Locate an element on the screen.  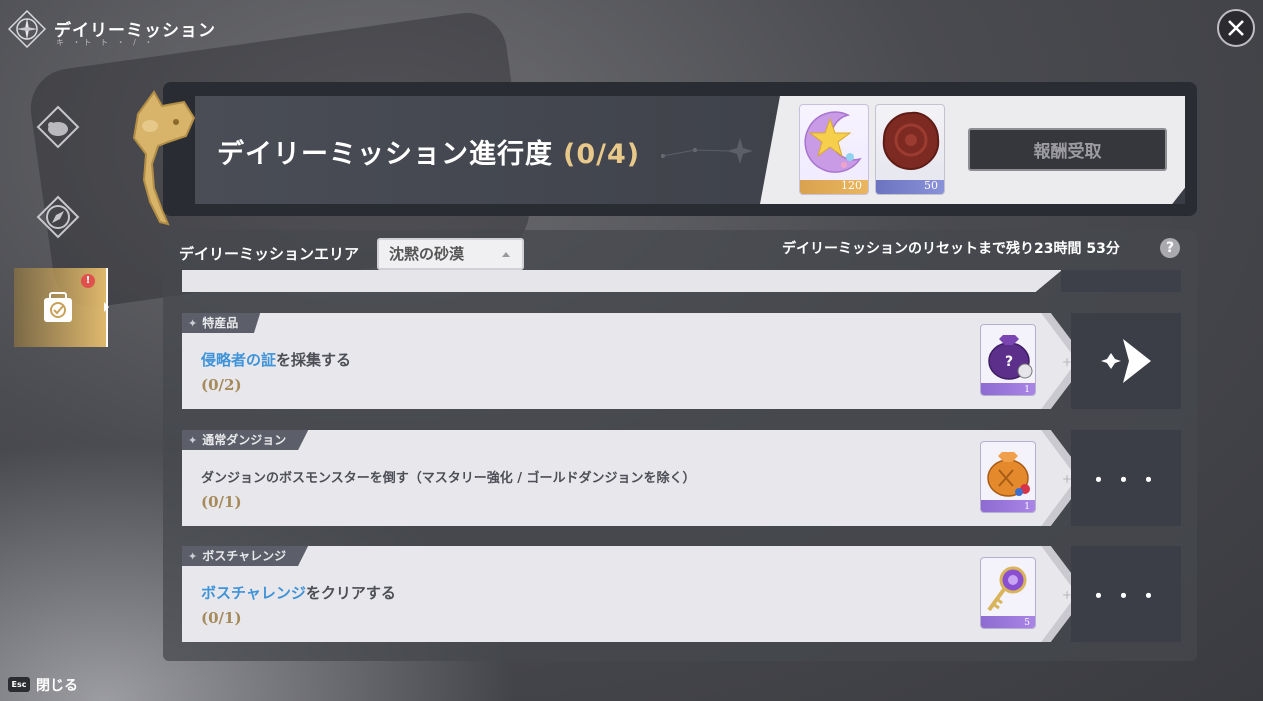
sidebar-item-boar is located at coordinates (58, 127).